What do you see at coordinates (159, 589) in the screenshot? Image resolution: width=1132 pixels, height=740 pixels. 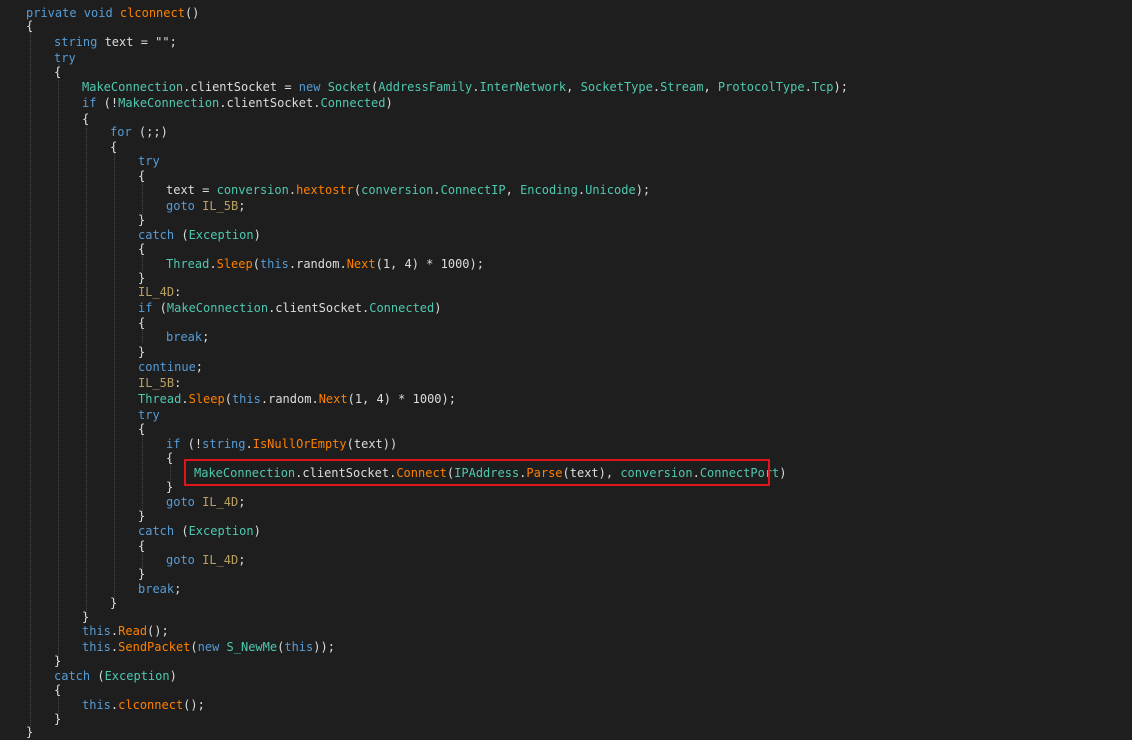 I see `code-line: break;` at bounding box center [159, 589].